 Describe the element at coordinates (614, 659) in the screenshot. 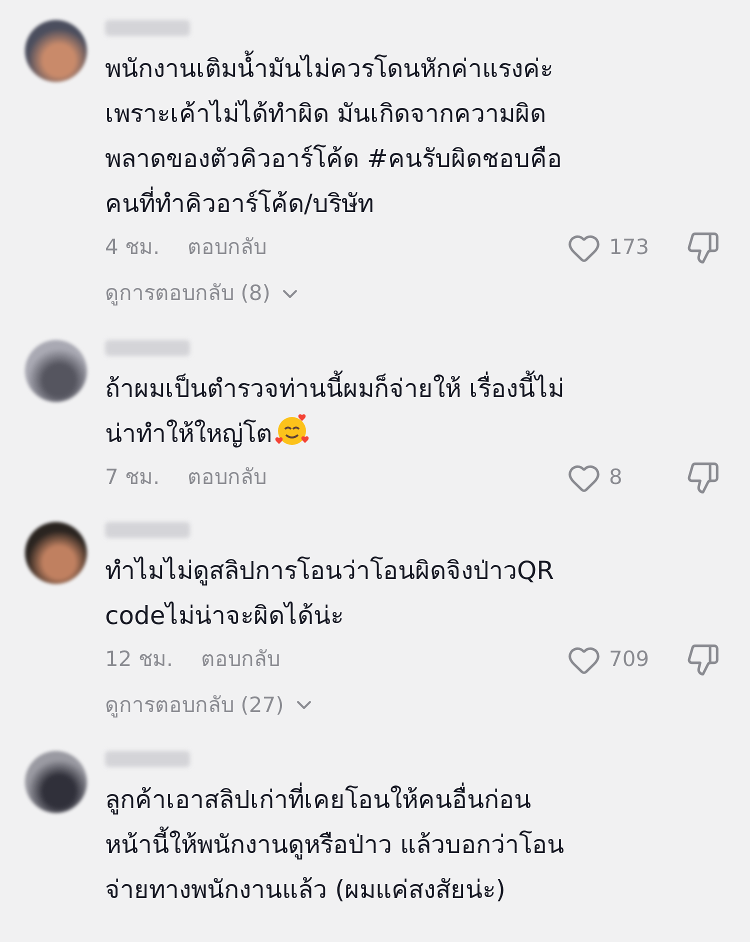

I see `like-button: 709` at that location.